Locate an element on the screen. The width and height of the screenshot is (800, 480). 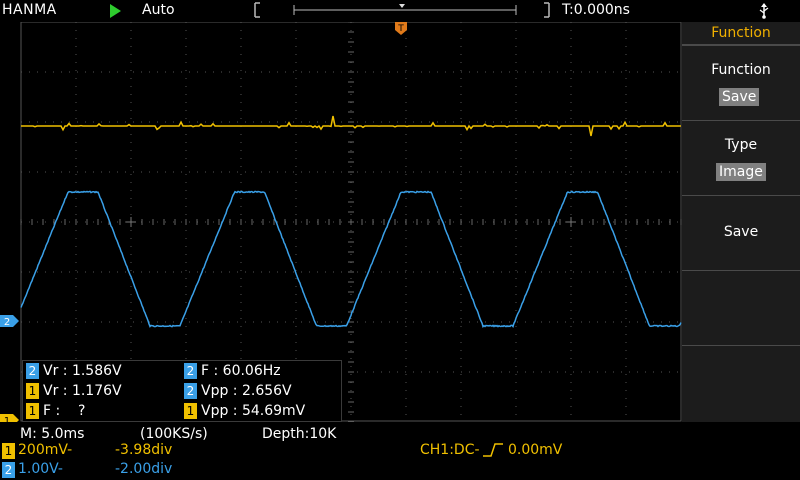
measurement-row: 2 Vr : 1.586V 2F : 60.06Hz is located at coordinates (182, 371).